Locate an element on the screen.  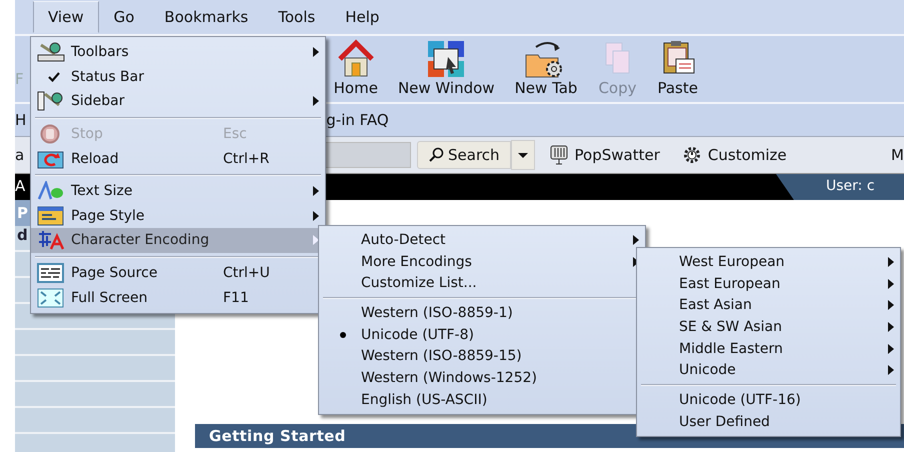
page-source-icon is located at coordinates (51, 273).